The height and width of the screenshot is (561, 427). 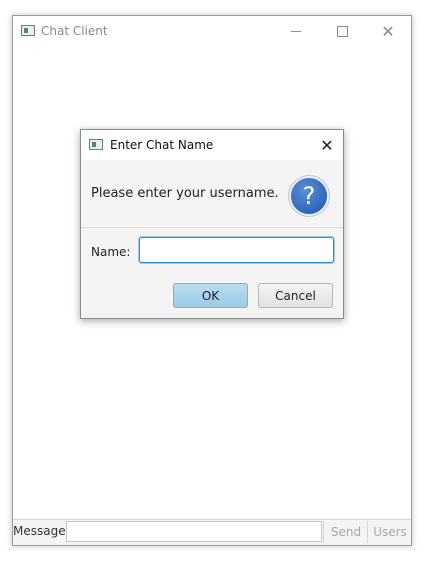 I want to click on username-input, so click(x=236, y=250).